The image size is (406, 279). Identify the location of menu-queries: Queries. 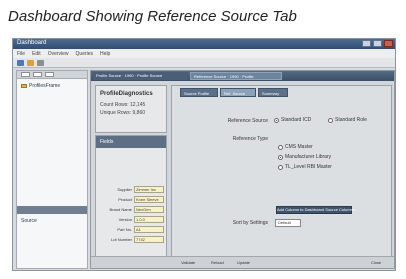
(85, 54).